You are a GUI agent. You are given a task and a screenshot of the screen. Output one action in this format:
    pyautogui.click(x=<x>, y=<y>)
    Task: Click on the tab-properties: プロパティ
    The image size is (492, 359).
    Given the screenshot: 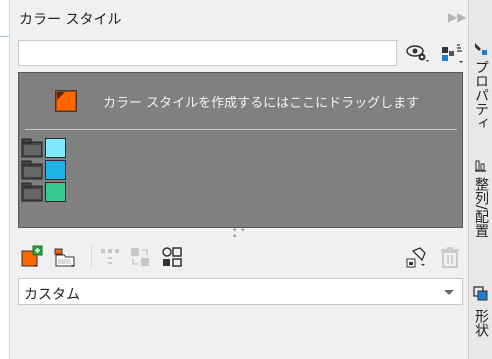 What is the action you would take?
    pyautogui.click(x=480, y=84)
    